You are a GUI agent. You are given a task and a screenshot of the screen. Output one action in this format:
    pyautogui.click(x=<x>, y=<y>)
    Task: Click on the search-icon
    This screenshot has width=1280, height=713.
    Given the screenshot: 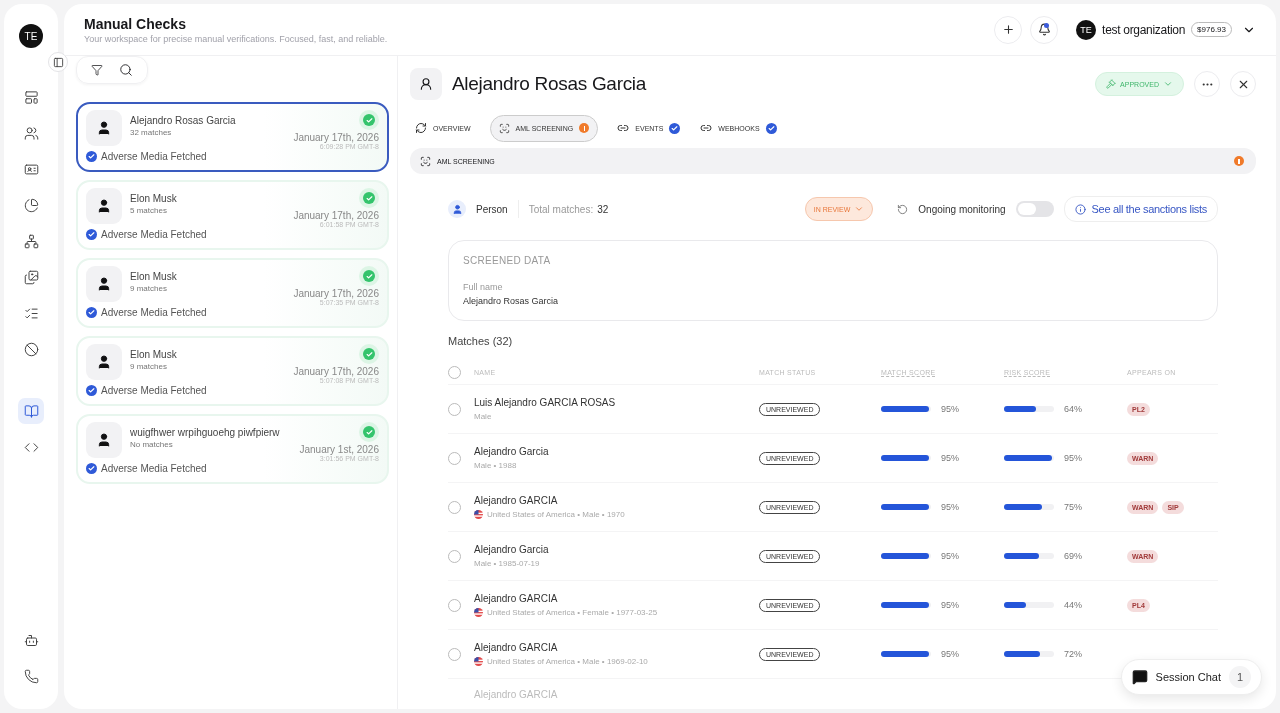 What is the action you would take?
    pyautogui.click(x=126, y=70)
    